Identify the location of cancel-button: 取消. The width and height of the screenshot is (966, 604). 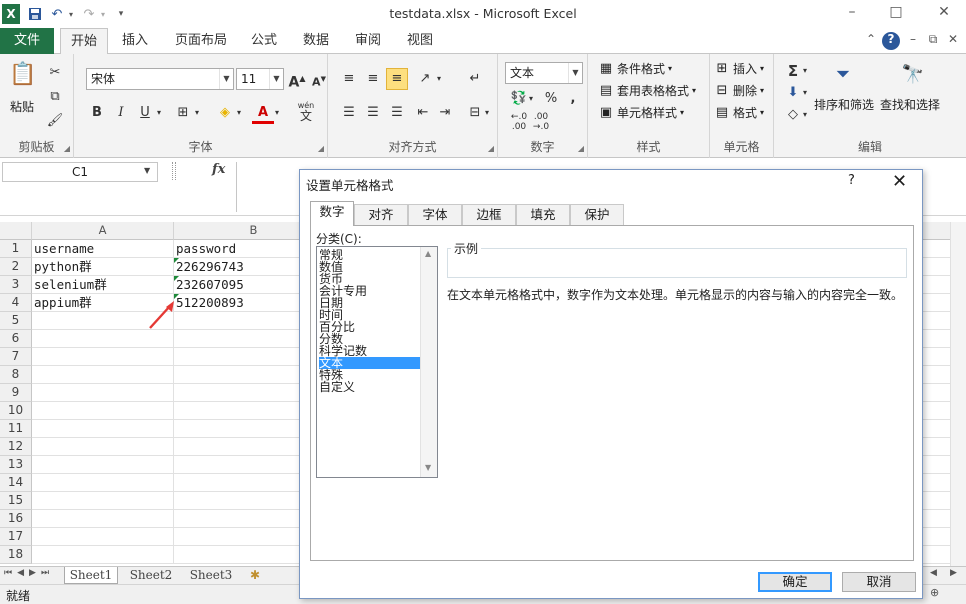
(879, 582).